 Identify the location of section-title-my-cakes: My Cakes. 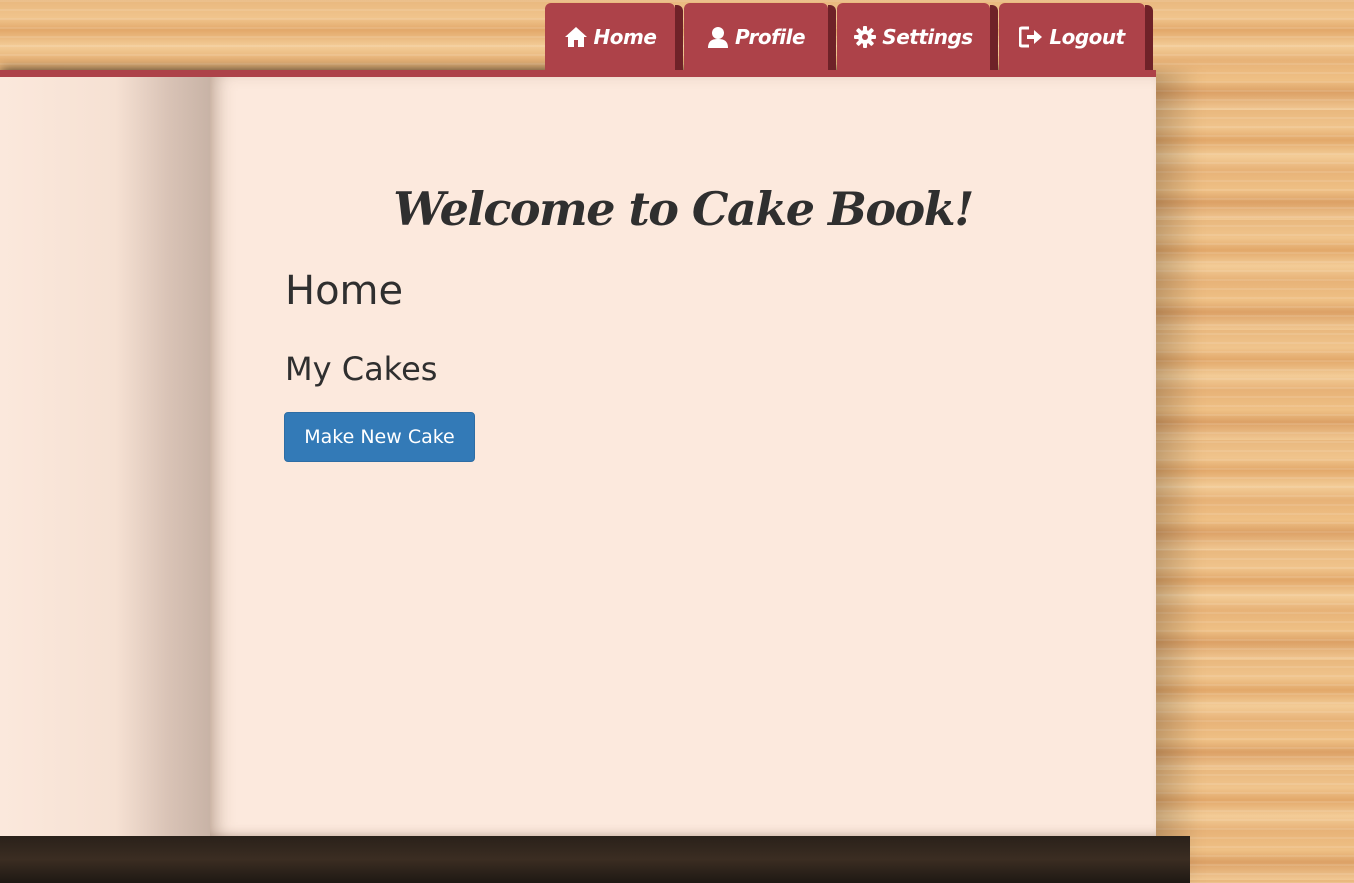
(361, 369).